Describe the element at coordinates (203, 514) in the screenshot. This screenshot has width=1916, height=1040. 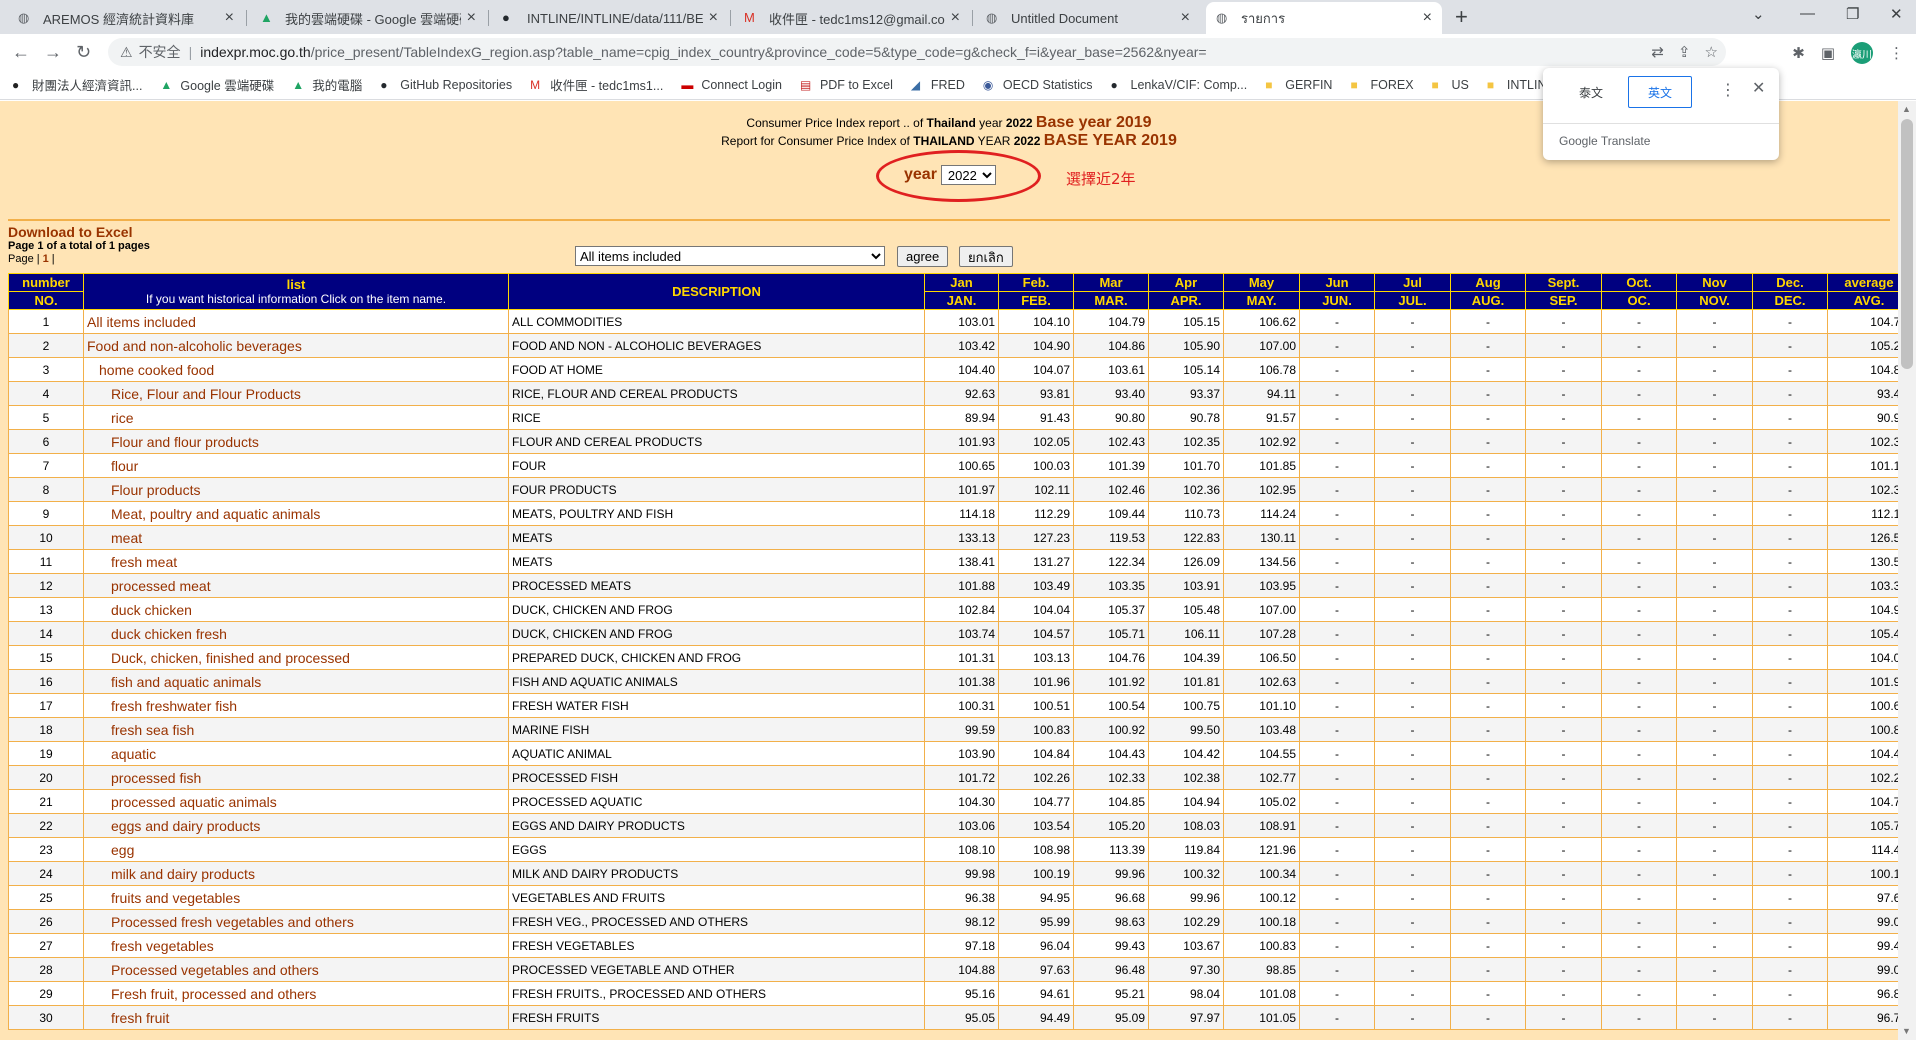
I see `item-link: Meat, poultry and aquatic animals` at that location.